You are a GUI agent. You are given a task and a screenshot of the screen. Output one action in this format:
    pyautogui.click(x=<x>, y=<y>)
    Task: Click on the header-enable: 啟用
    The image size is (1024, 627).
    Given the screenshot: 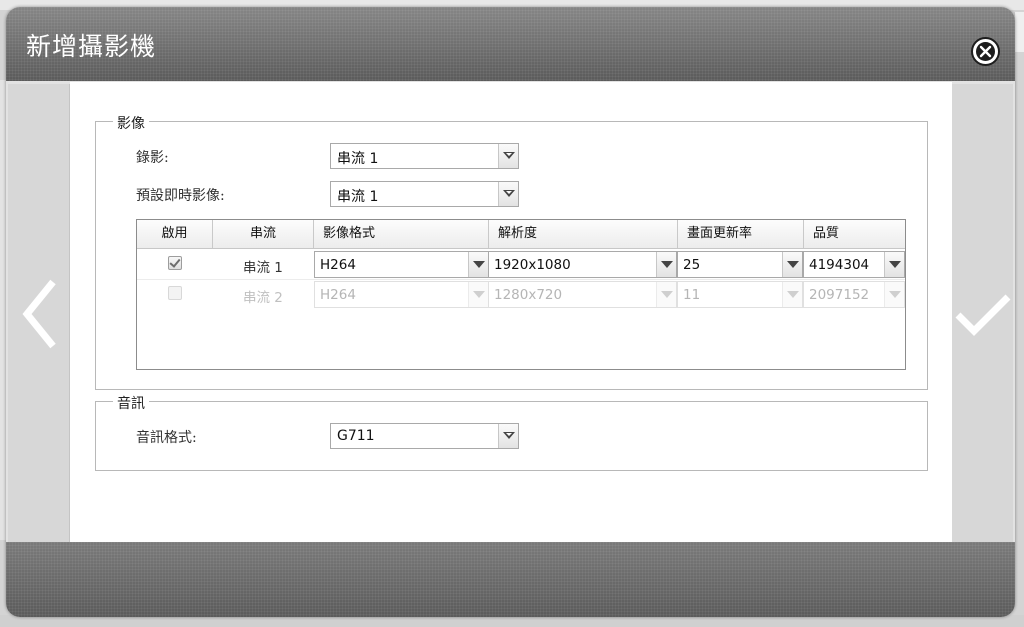 What is the action you would take?
    pyautogui.click(x=175, y=234)
    